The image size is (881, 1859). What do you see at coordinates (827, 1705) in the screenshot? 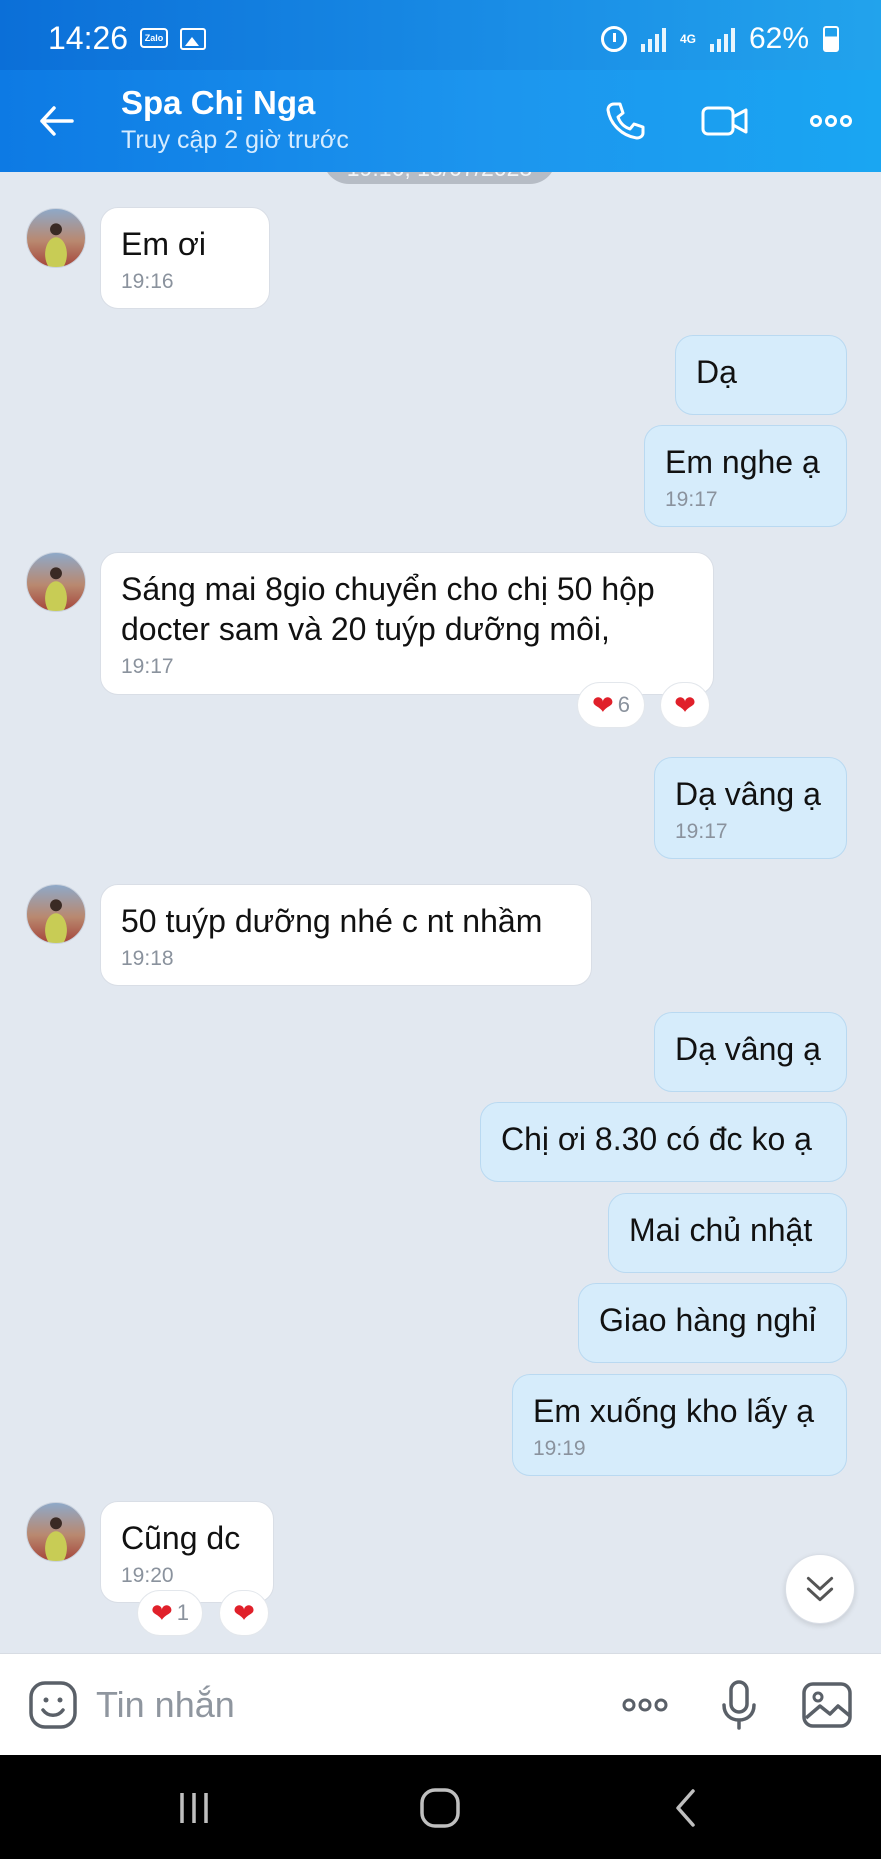
I see `image-gallery-icon` at bounding box center [827, 1705].